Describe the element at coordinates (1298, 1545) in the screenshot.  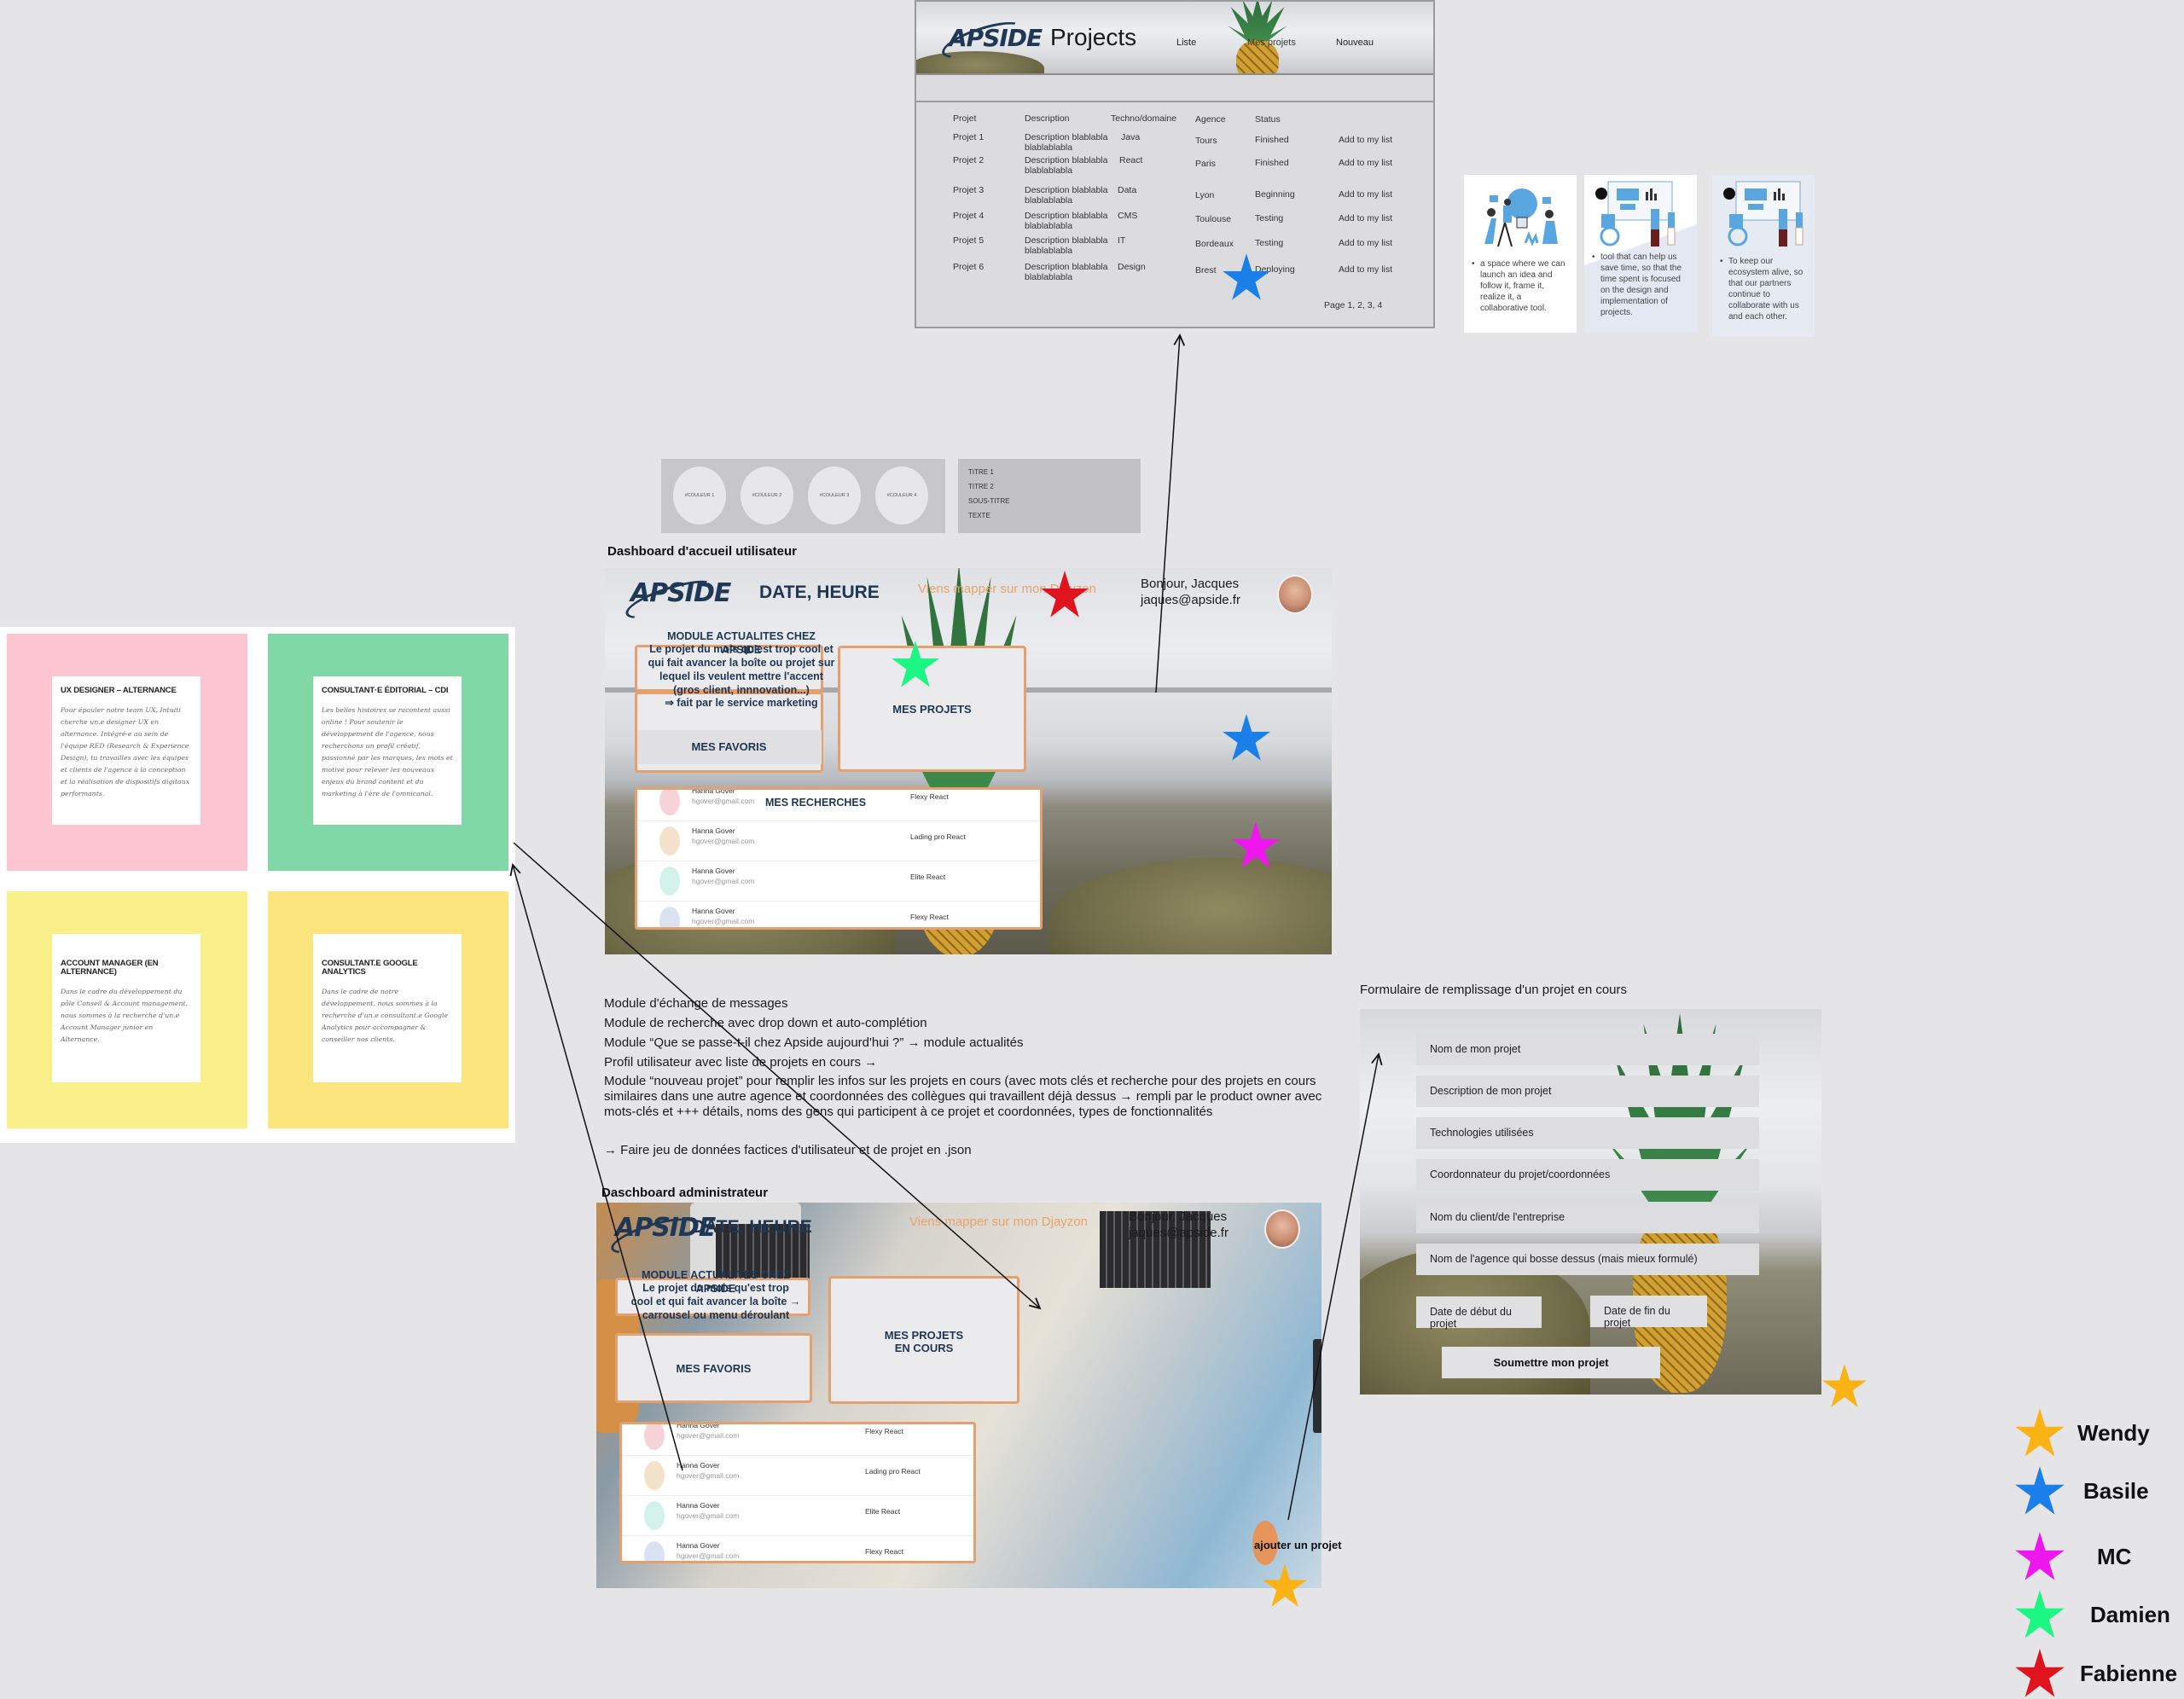
I see `add-project-label: ajouter un projet` at that location.